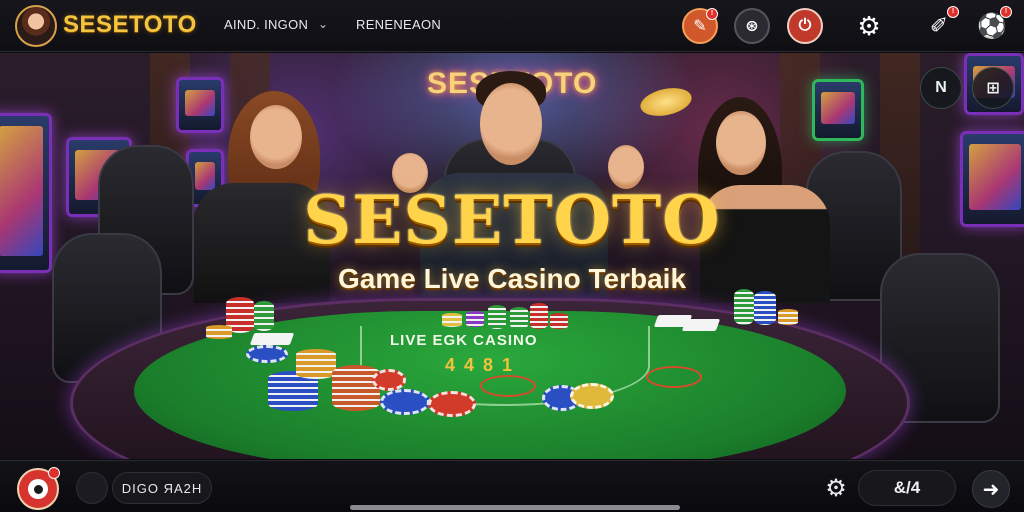  I want to click on nav-secondary-link: RENENEAON, so click(398, 24).